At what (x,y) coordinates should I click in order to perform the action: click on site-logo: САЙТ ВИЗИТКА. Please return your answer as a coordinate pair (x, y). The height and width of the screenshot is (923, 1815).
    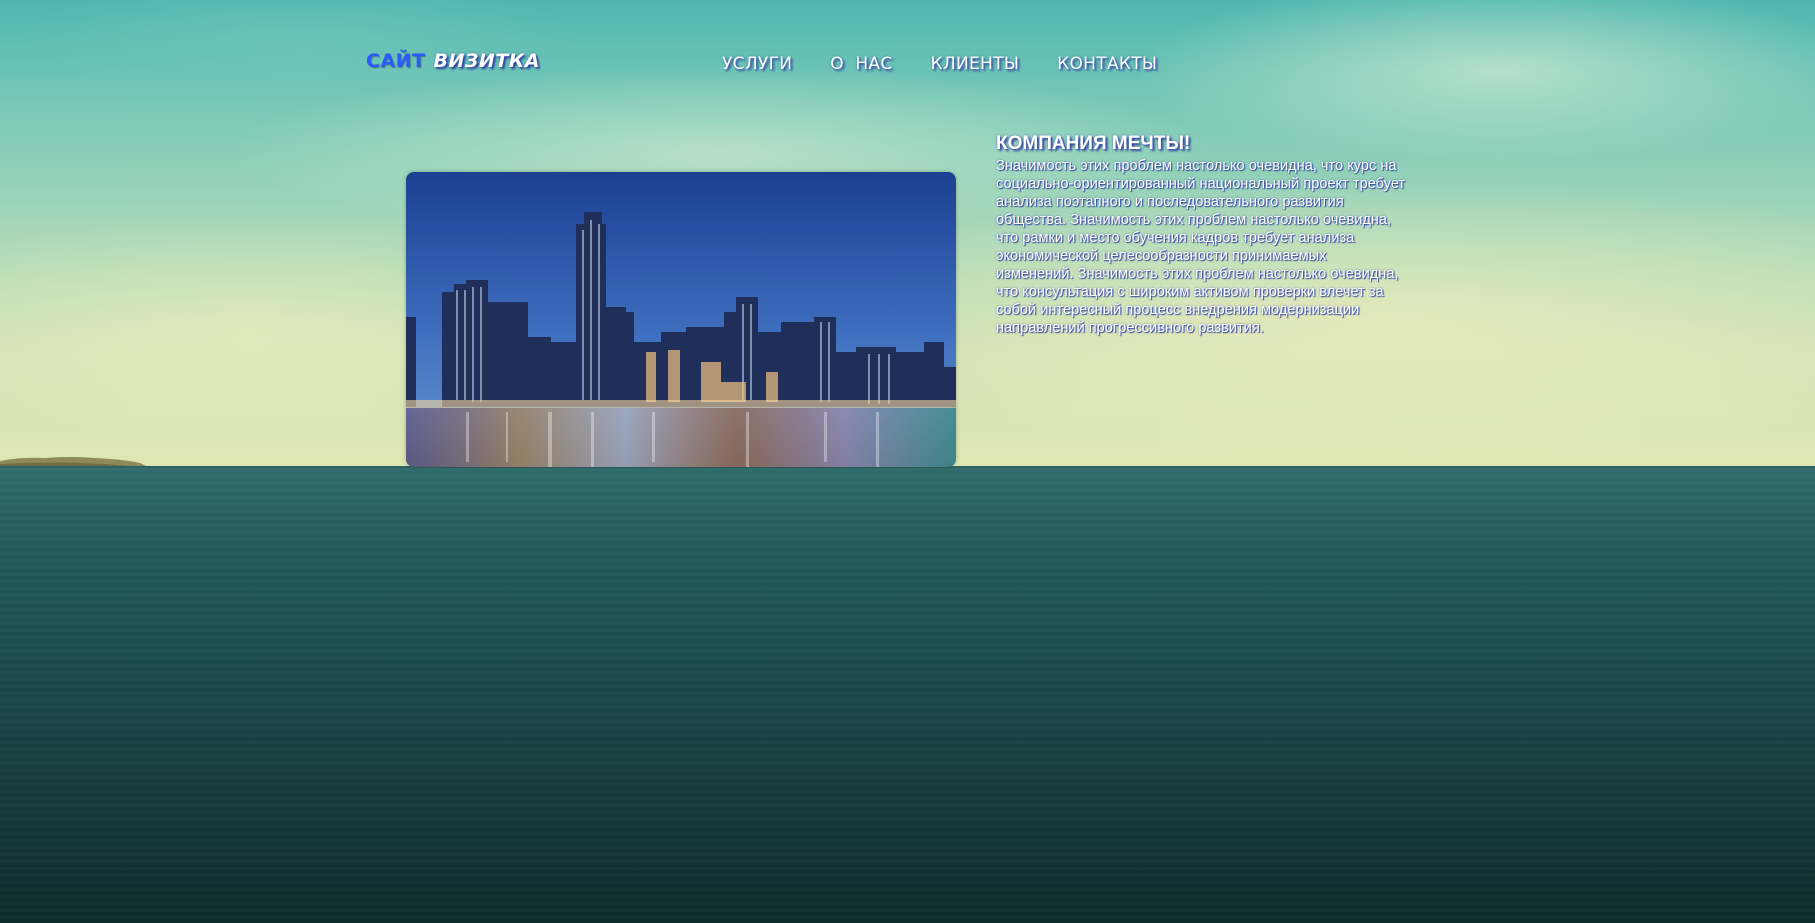
    Looking at the image, I should click on (453, 61).